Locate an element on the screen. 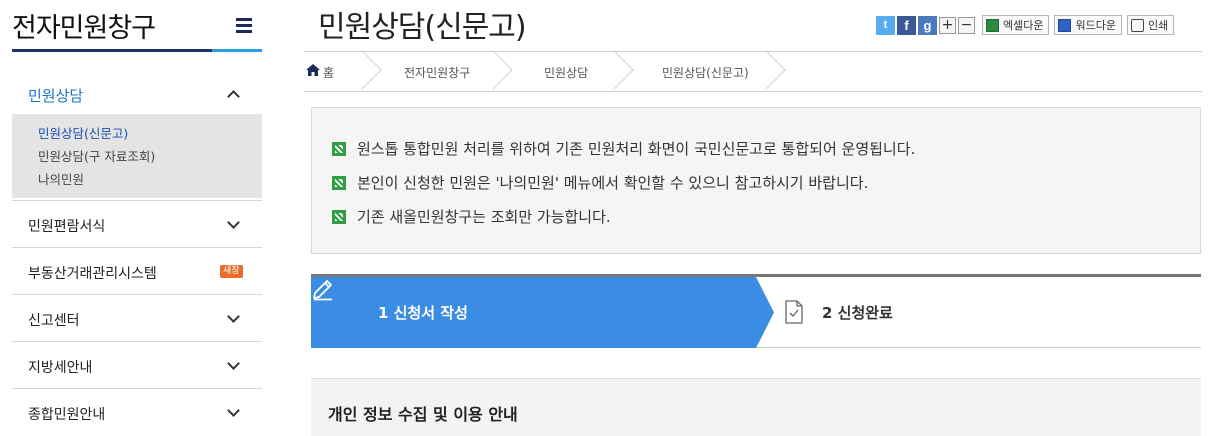  breadcrumb-item: 민원상담 is located at coordinates (566, 72).